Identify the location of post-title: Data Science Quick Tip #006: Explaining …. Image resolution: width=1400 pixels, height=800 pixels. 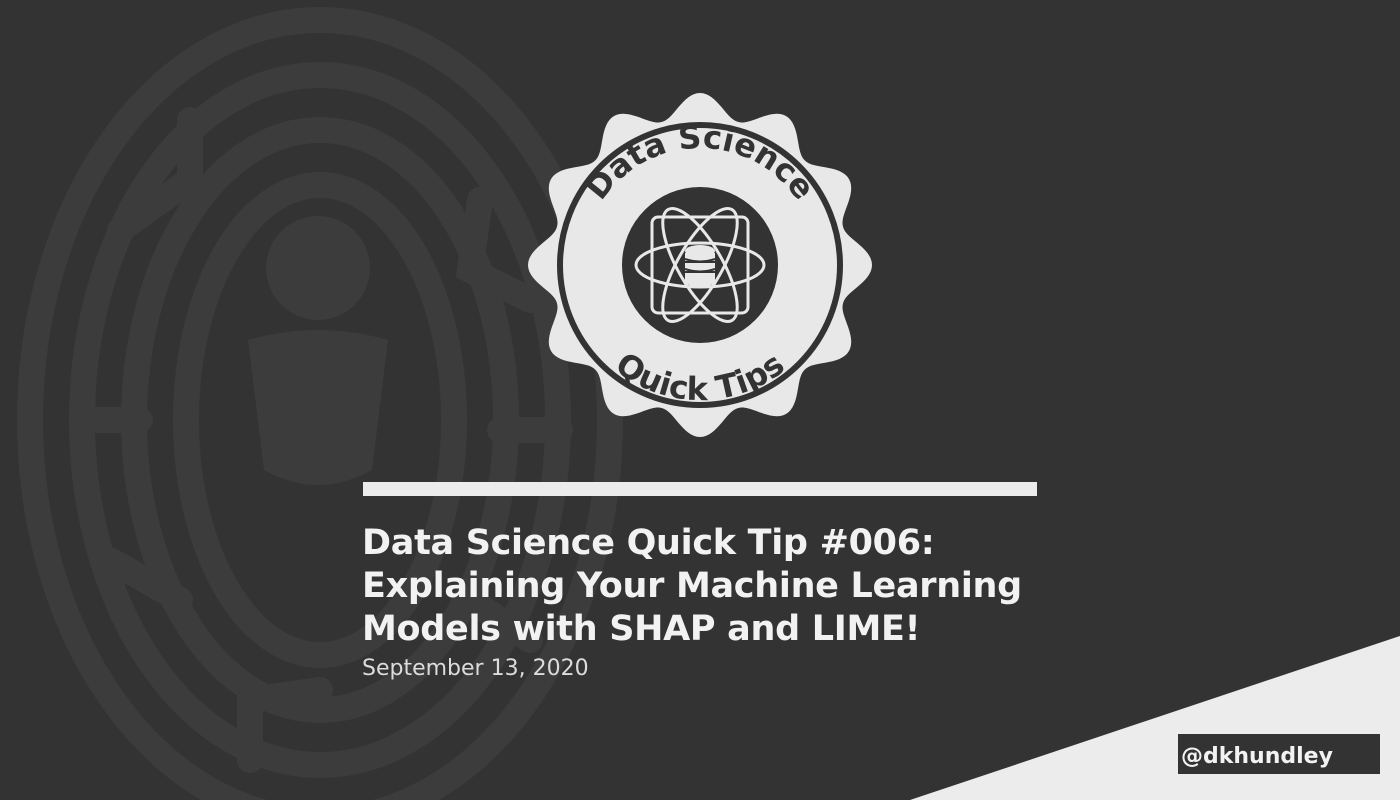
(712, 586).